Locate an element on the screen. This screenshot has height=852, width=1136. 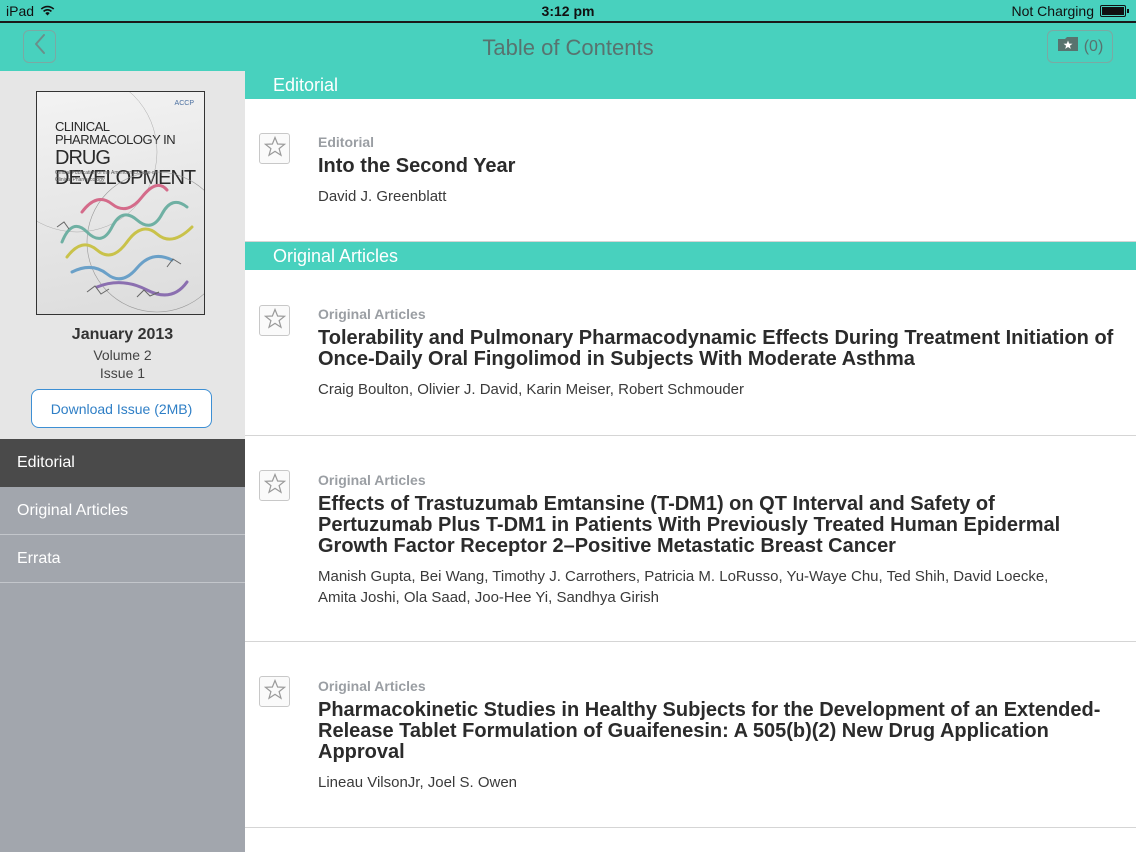
star-folder-icon is located at coordinates (1068, 46).